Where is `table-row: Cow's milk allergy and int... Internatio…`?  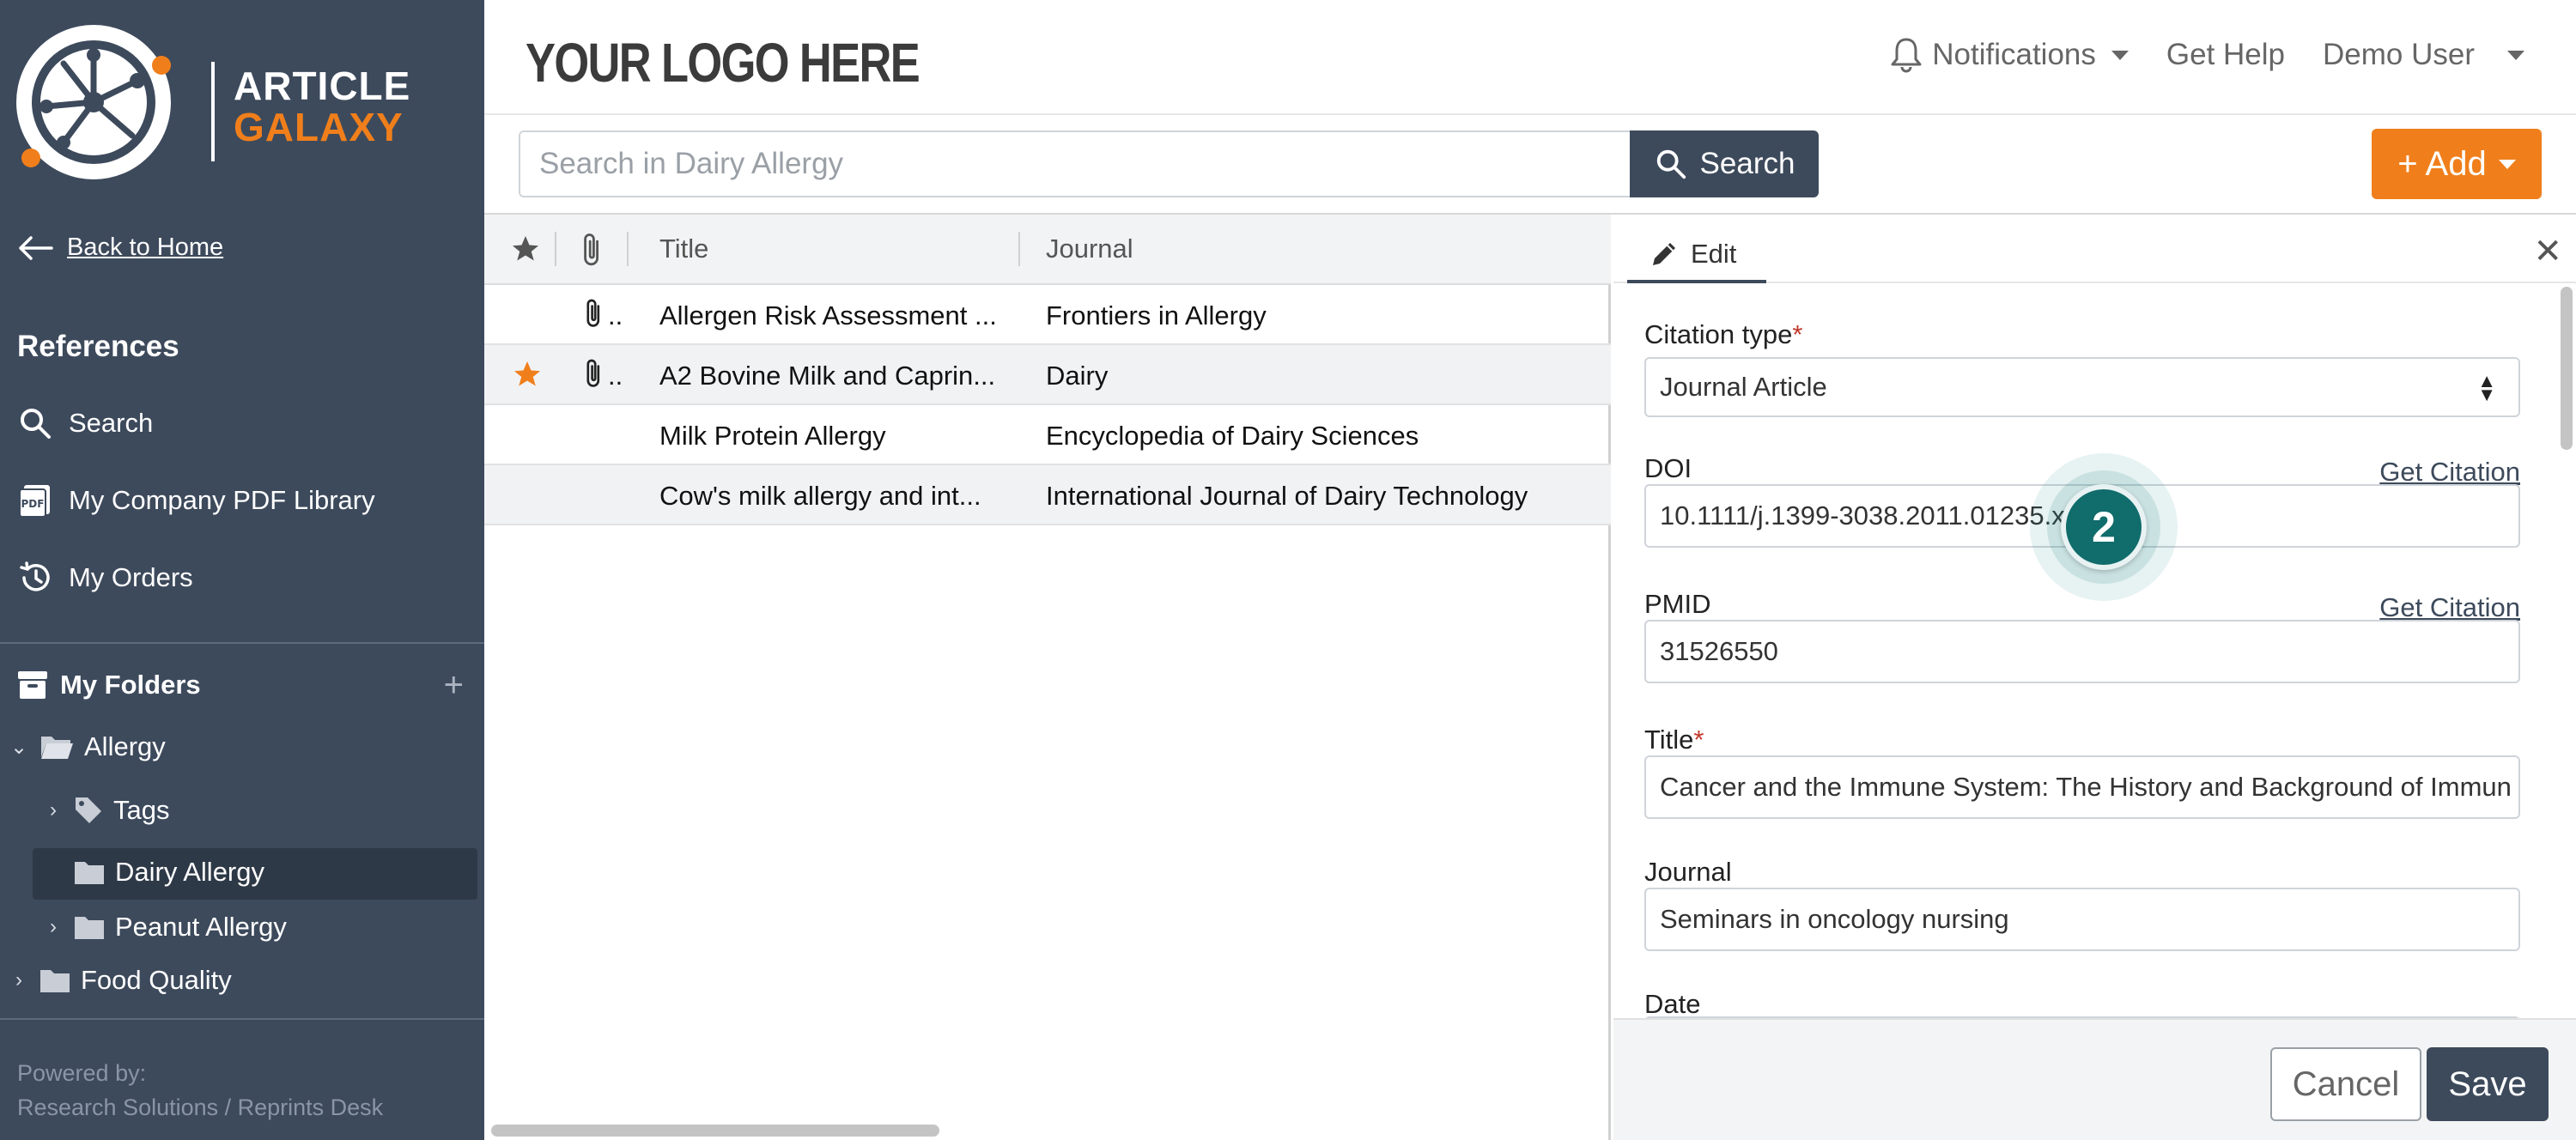 table-row: Cow's milk allergy and int... Internatio… is located at coordinates (1047, 495).